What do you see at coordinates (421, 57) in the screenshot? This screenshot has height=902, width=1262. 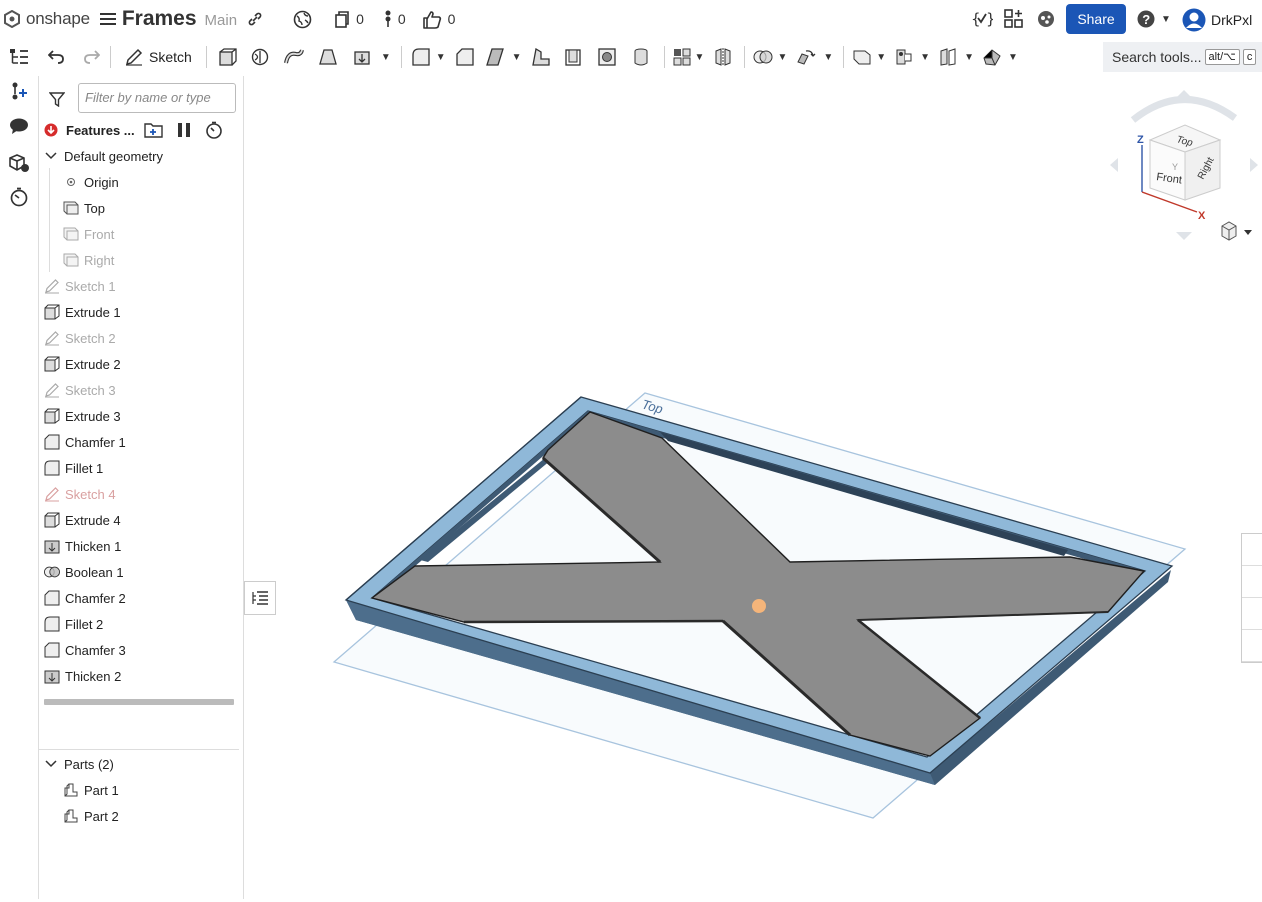 I see `fillet-tool-icon` at bounding box center [421, 57].